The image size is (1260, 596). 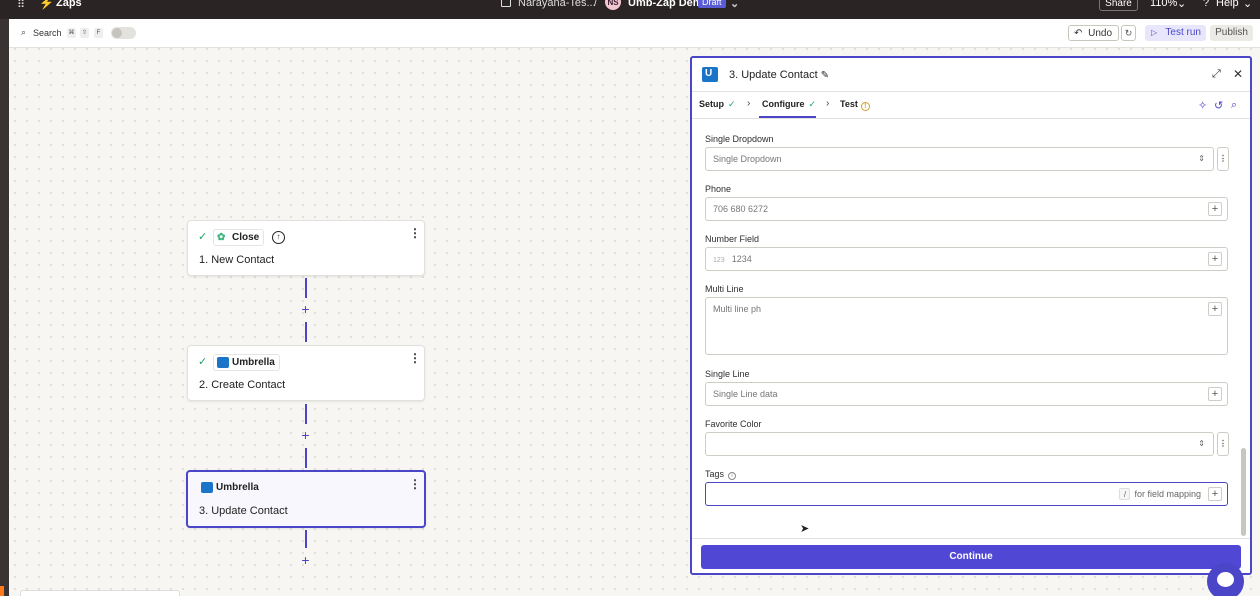 I want to click on app-chip: ✿ Close, so click(x=239, y=237).